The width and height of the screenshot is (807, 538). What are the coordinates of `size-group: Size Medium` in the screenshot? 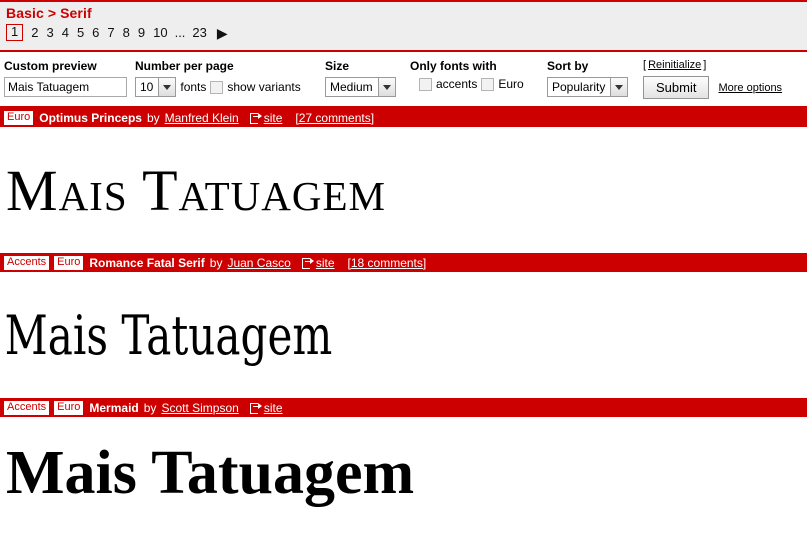 It's located at (367, 77).